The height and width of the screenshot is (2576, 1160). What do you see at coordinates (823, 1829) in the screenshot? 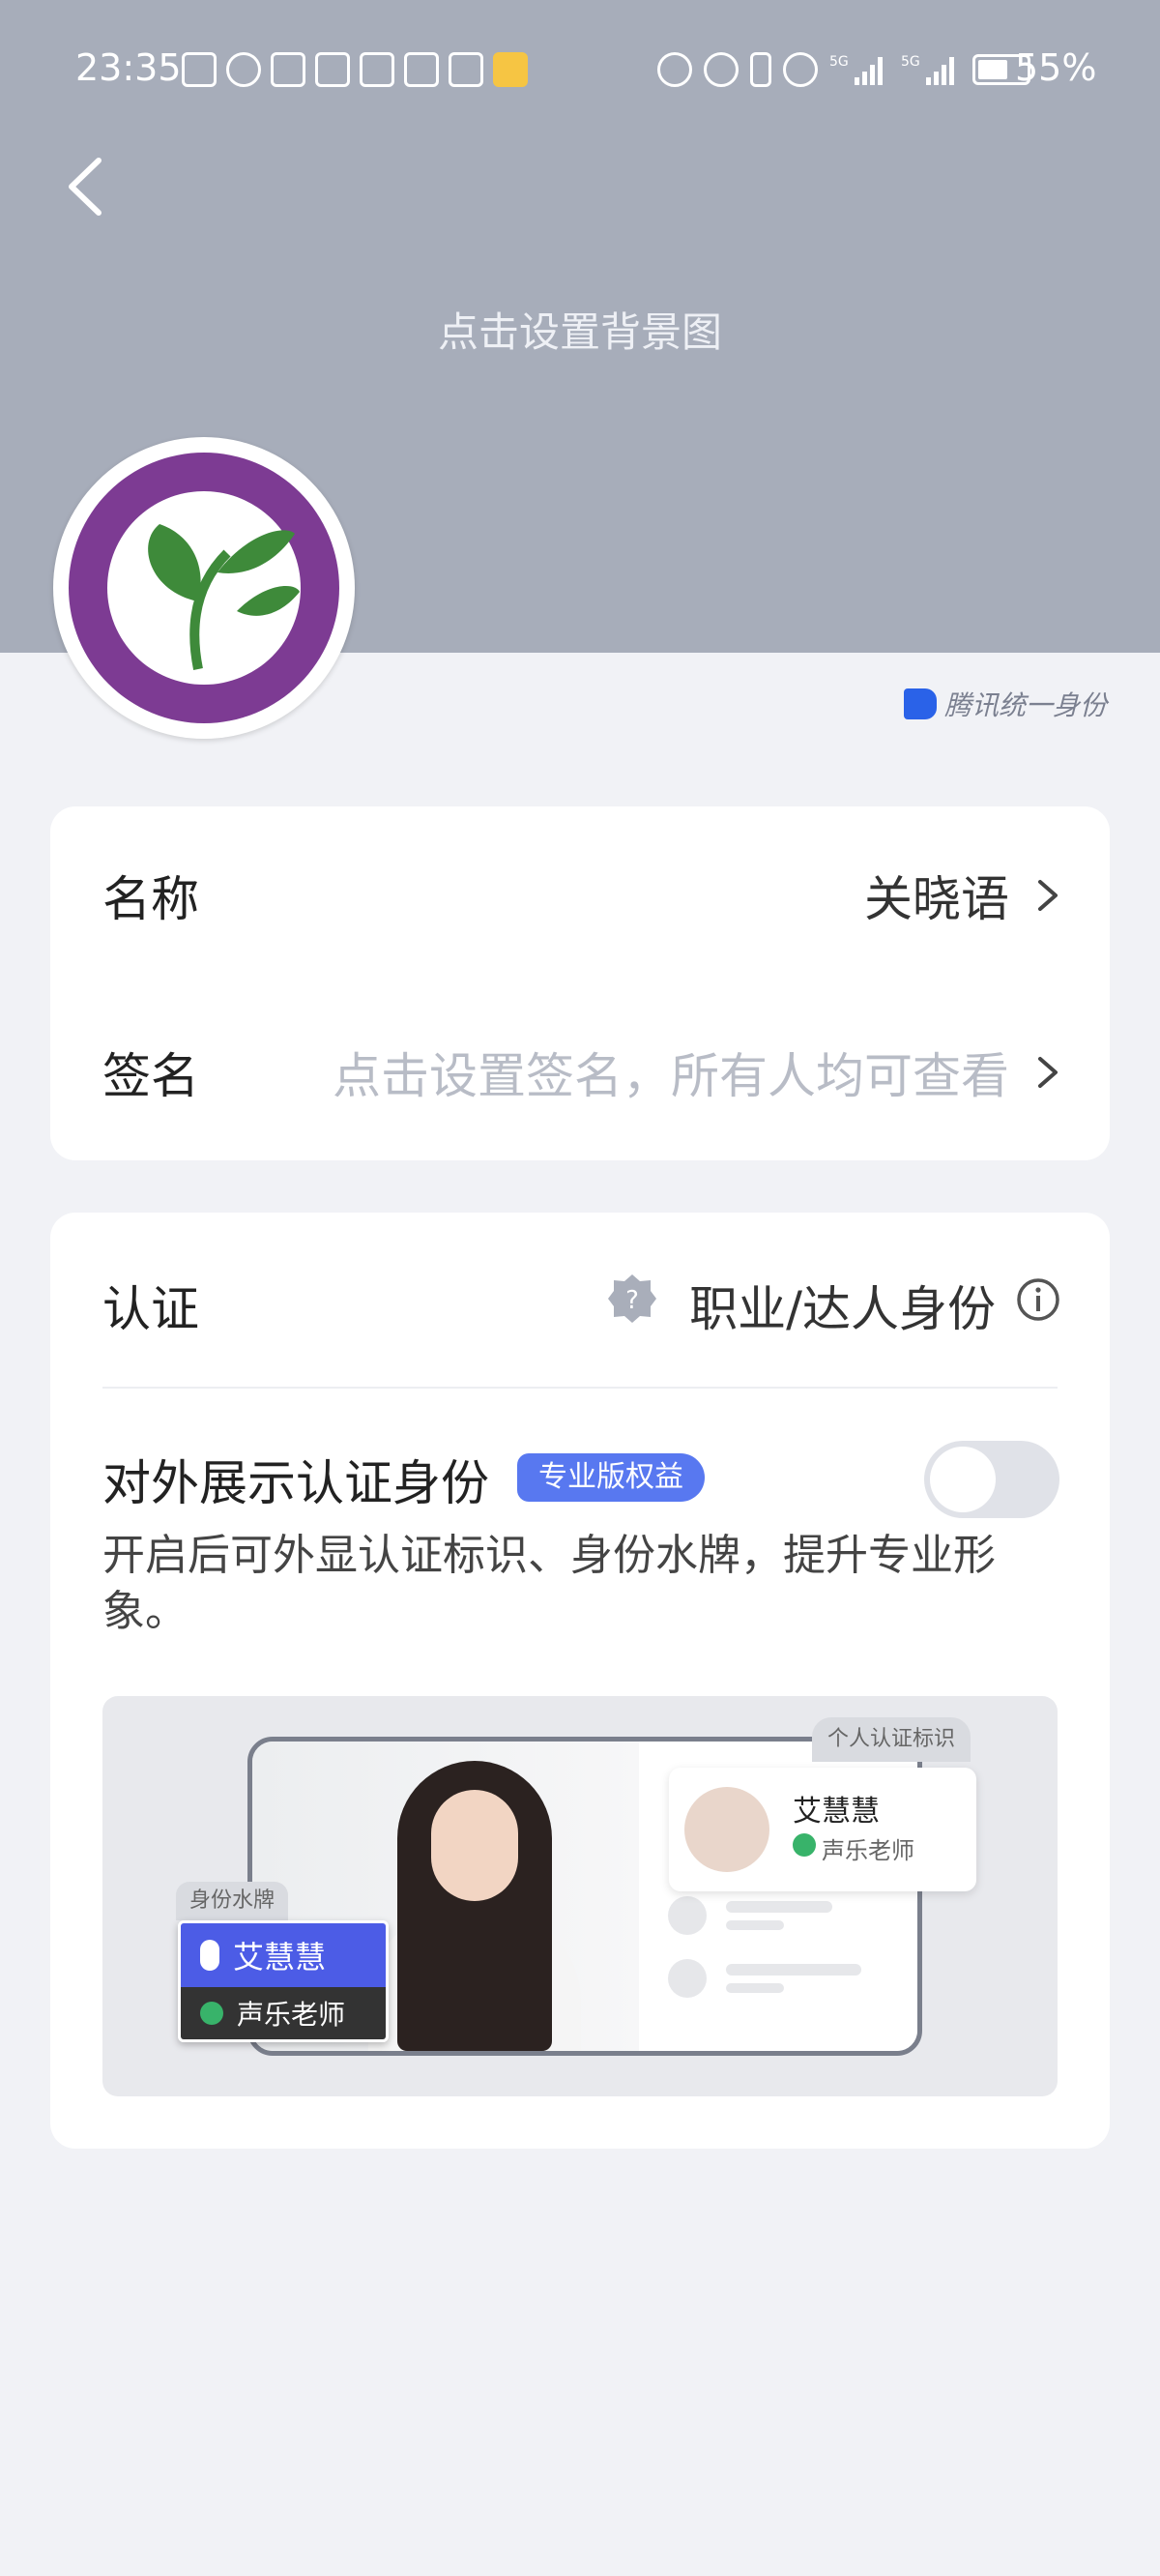
I see `cert-card: 艾慧慧 声乐老师` at bounding box center [823, 1829].